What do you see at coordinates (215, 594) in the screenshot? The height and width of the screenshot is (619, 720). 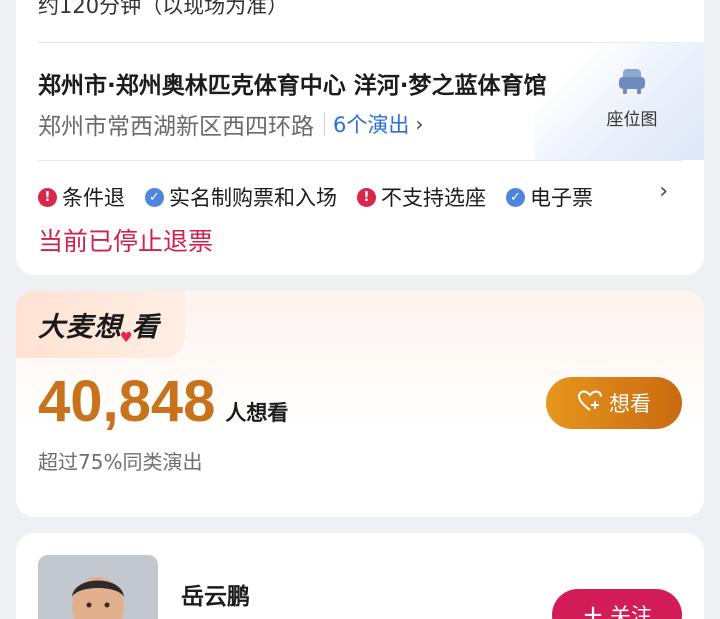 I see `artist-name: 岳云鹏` at bounding box center [215, 594].